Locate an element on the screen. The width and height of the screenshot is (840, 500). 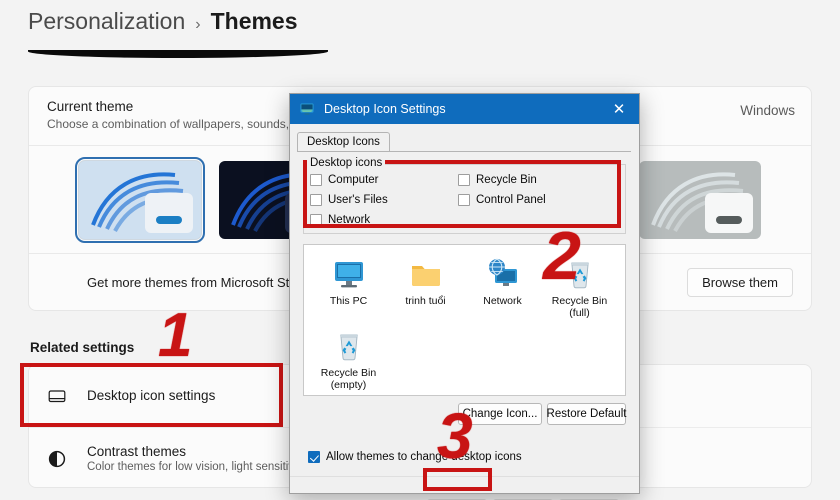
close-icon: ✕ is located at coordinates (619, 109).